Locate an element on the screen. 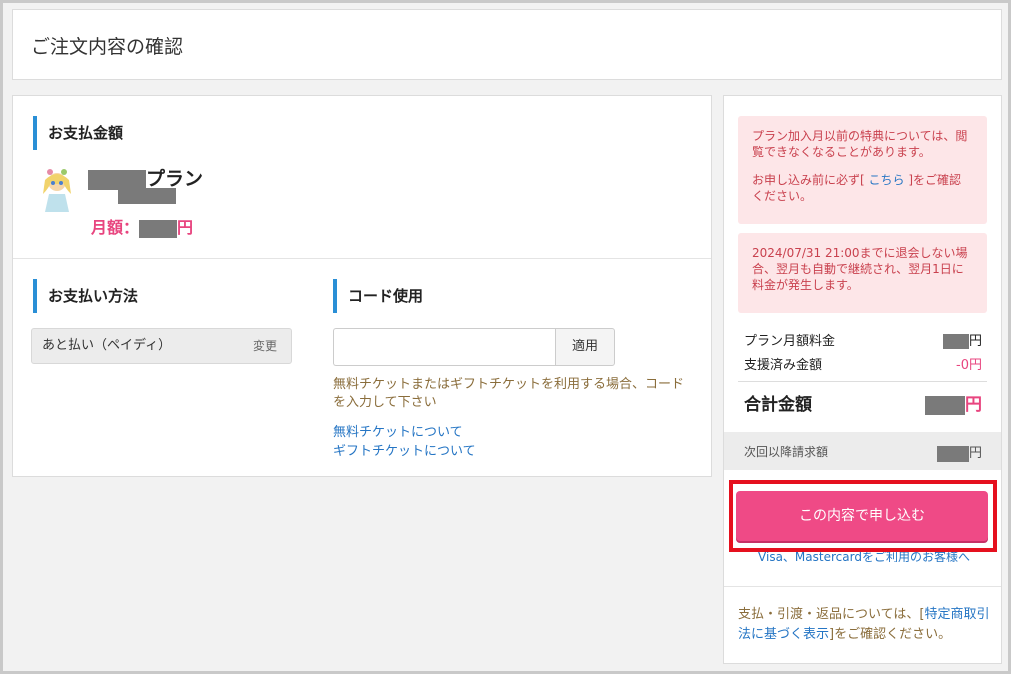  code-heading: コード使用 is located at coordinates (378, 296).